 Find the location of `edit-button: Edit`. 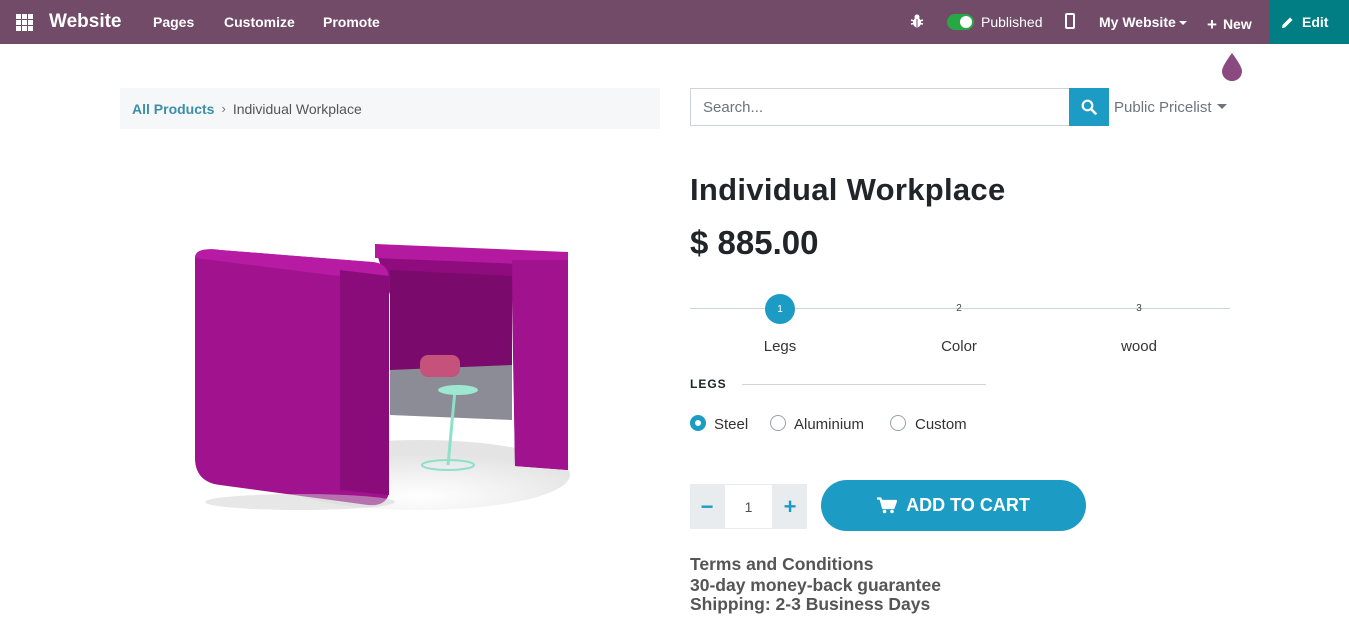

edit-button: Edit is located at coordinates (1309, 22).